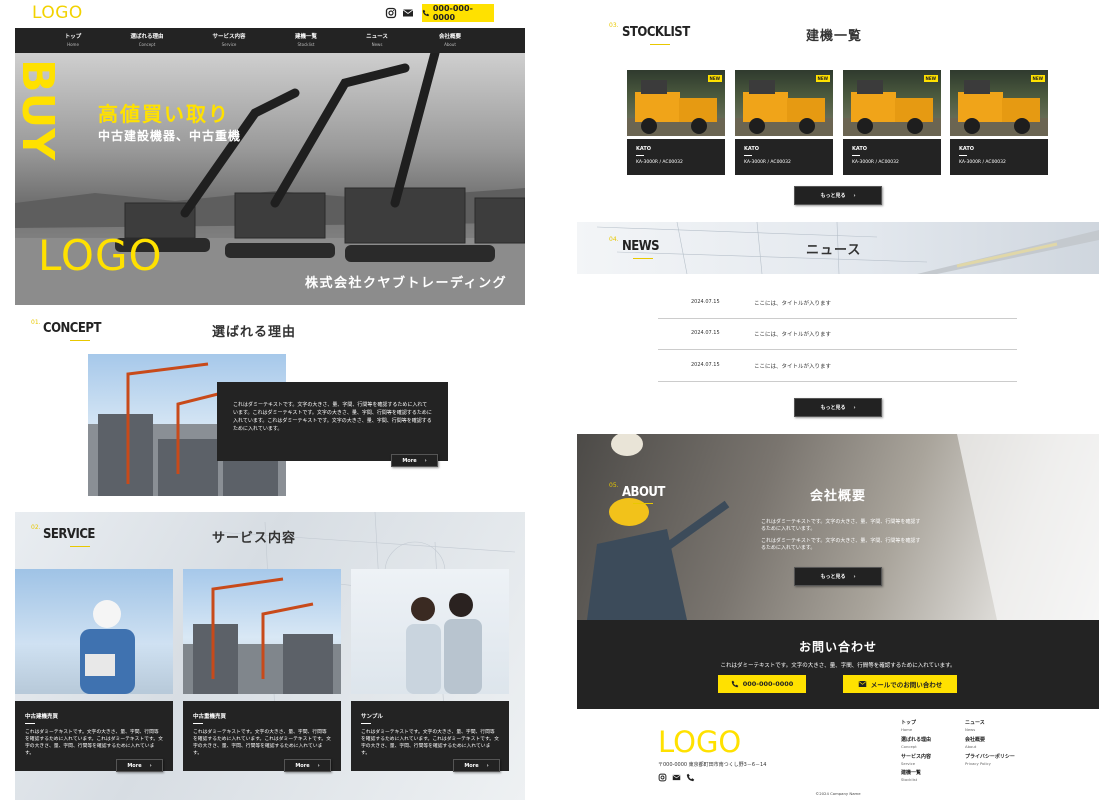  What do you see at coordinates (57, 13) in the screenshot?
I see `header-logo: LOGO` at bounding box center [57, 13].